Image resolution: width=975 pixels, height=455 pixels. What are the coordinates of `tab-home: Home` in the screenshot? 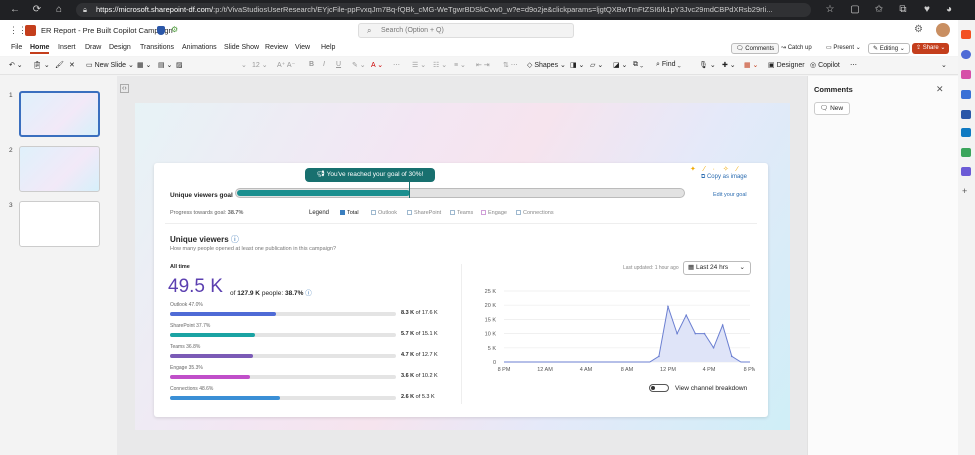 It's located at (40, 49).